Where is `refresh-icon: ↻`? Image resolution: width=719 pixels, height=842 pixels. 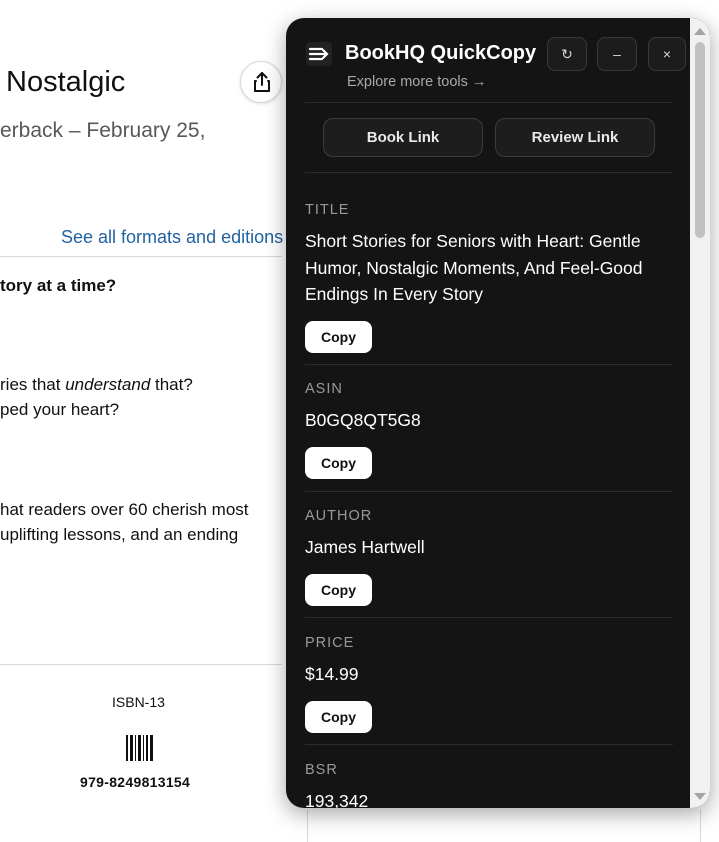 refresh-icon: ↻ is located at coordinates (567, 54).